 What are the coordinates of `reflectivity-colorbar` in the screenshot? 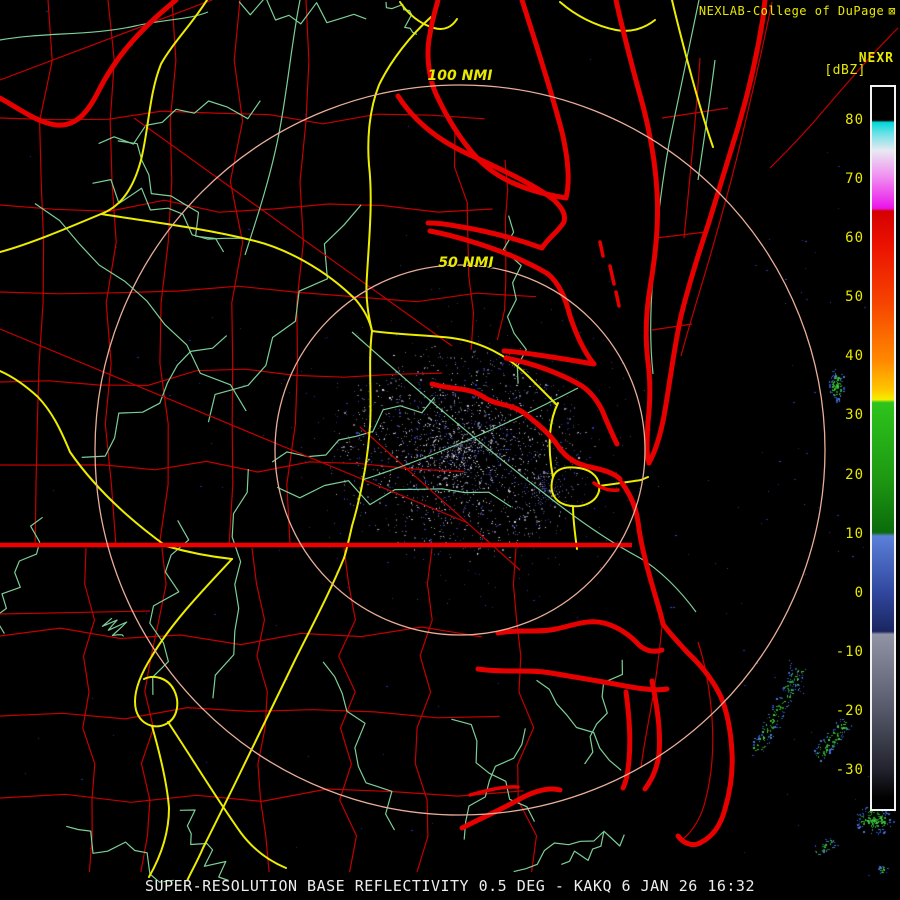 It's located at (883, 448).